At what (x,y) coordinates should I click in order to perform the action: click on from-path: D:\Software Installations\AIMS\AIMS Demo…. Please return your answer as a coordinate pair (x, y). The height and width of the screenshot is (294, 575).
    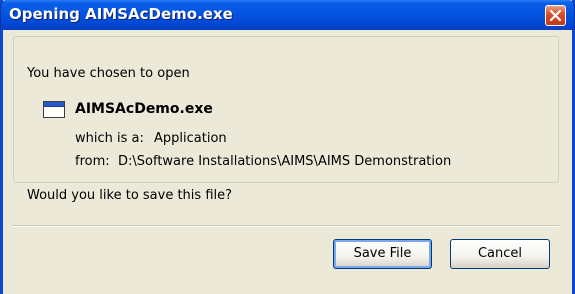
    Looking at the image, I should click on (285, 161).